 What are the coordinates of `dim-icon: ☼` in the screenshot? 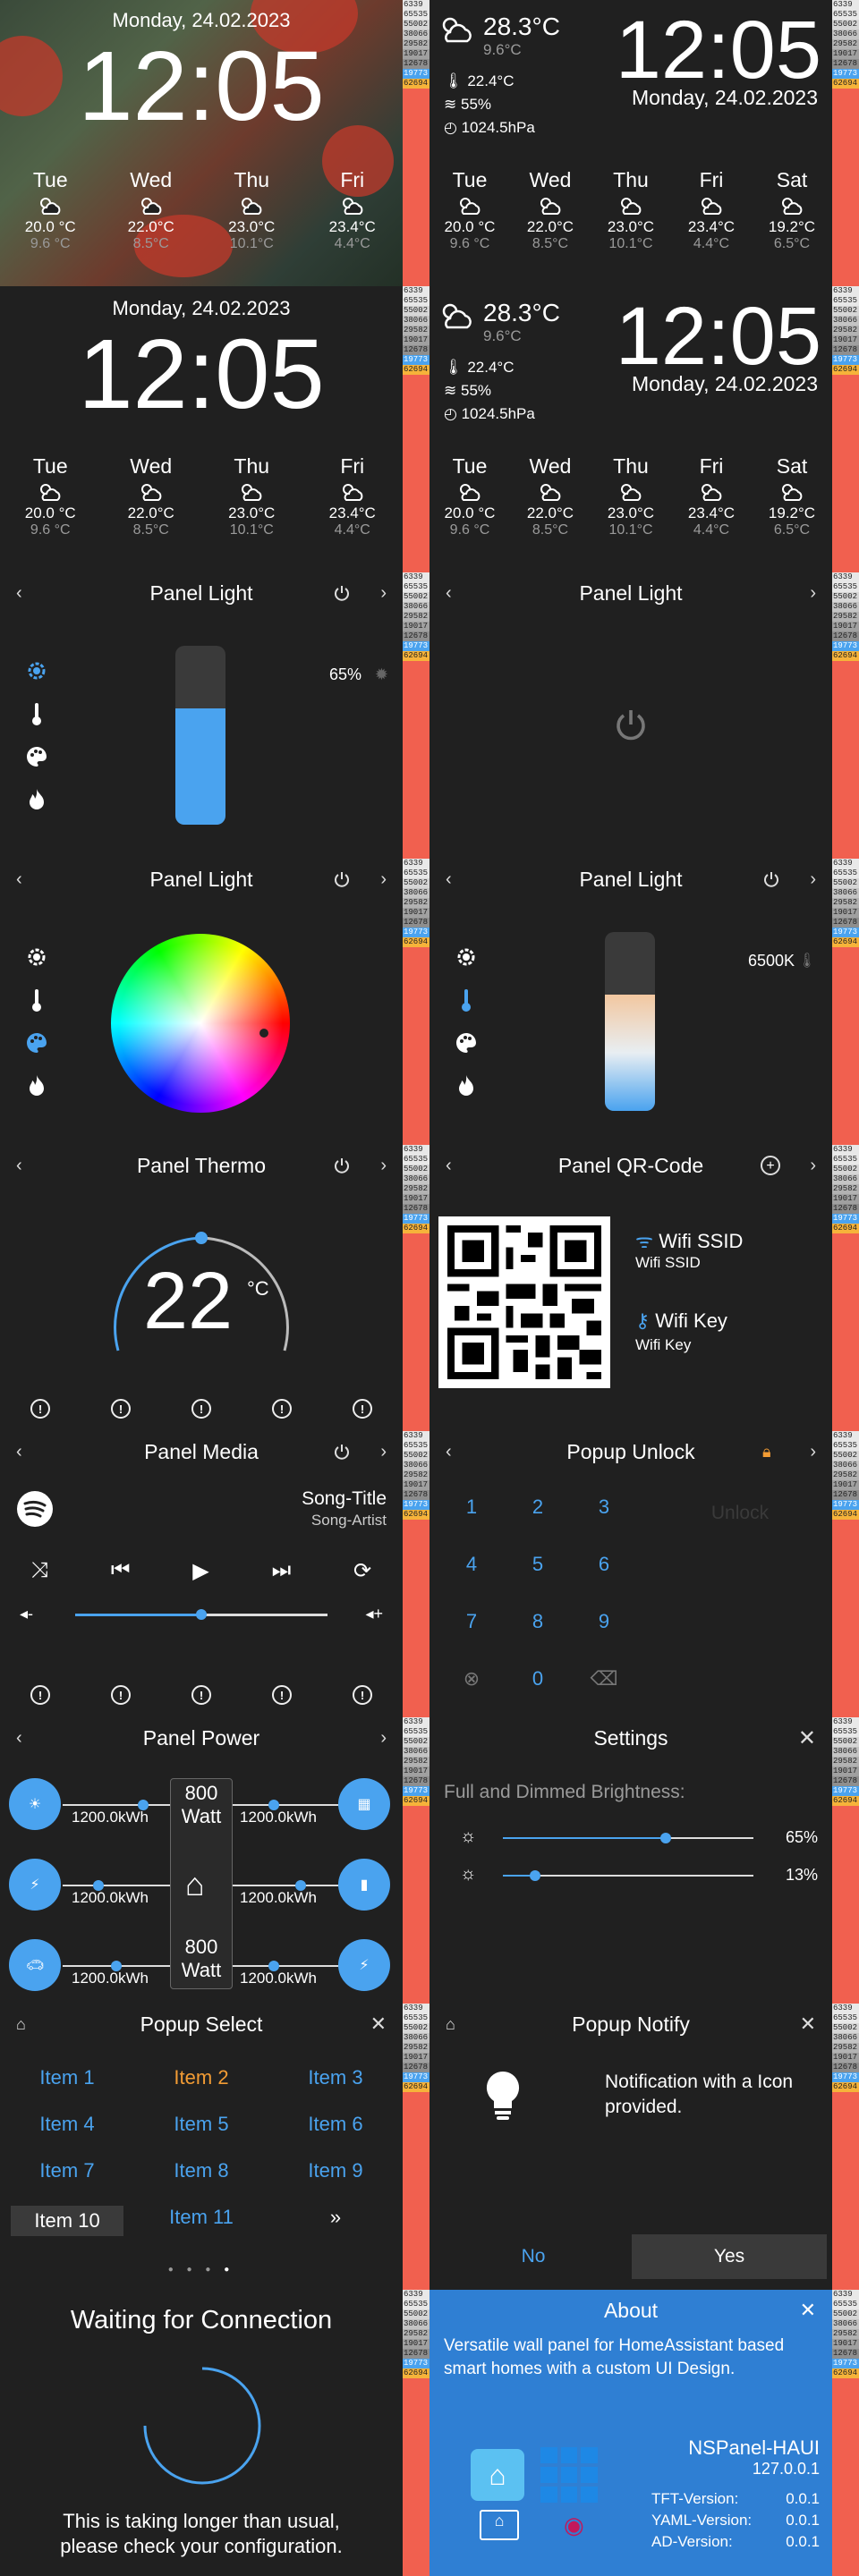 It's located at (468, 1874).